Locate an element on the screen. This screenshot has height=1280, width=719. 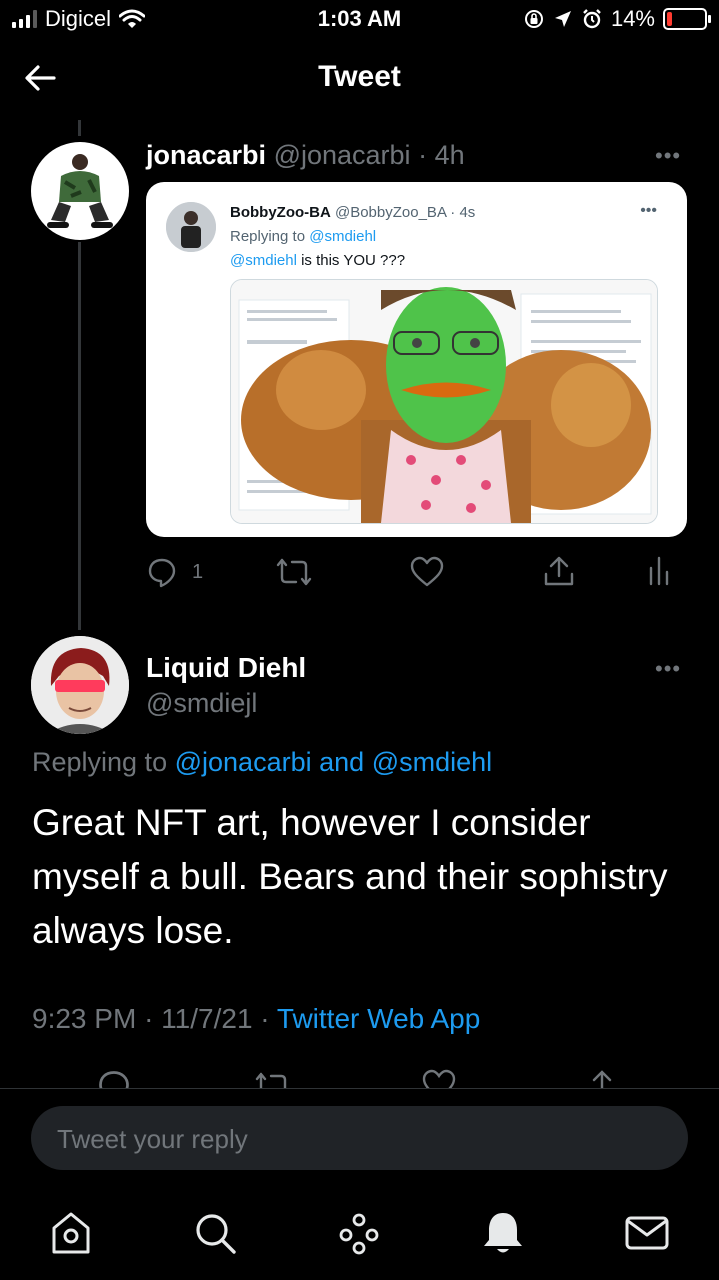
embedded-author-handle: @BobbyZoo_BA is located at coordinates (390, 212).